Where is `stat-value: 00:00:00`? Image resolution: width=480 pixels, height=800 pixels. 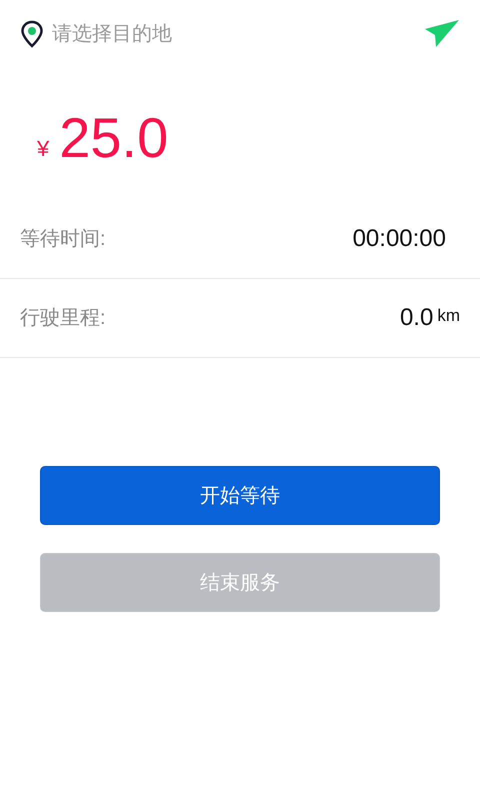 stat-value: 00:00:00 is located at coordinates (399, 239).